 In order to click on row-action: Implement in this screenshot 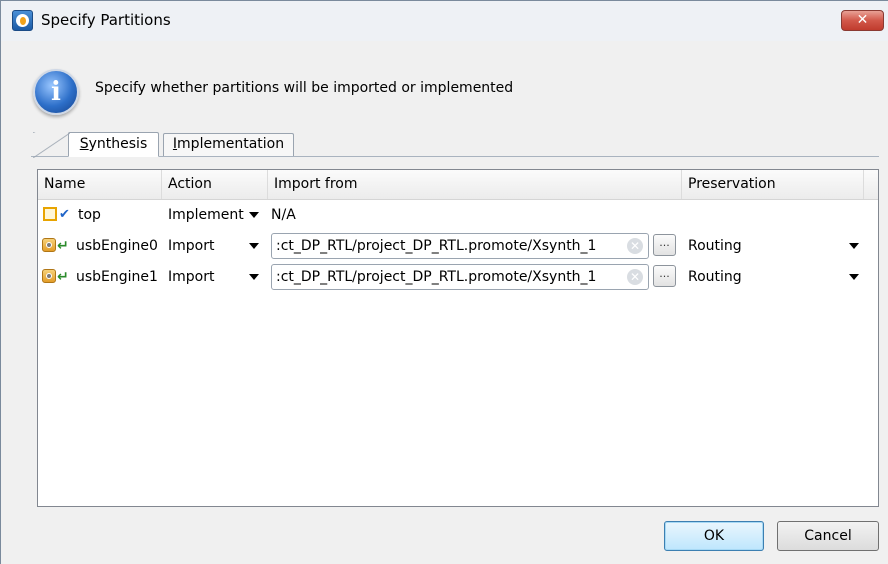, I will do `click(206, 215)`.